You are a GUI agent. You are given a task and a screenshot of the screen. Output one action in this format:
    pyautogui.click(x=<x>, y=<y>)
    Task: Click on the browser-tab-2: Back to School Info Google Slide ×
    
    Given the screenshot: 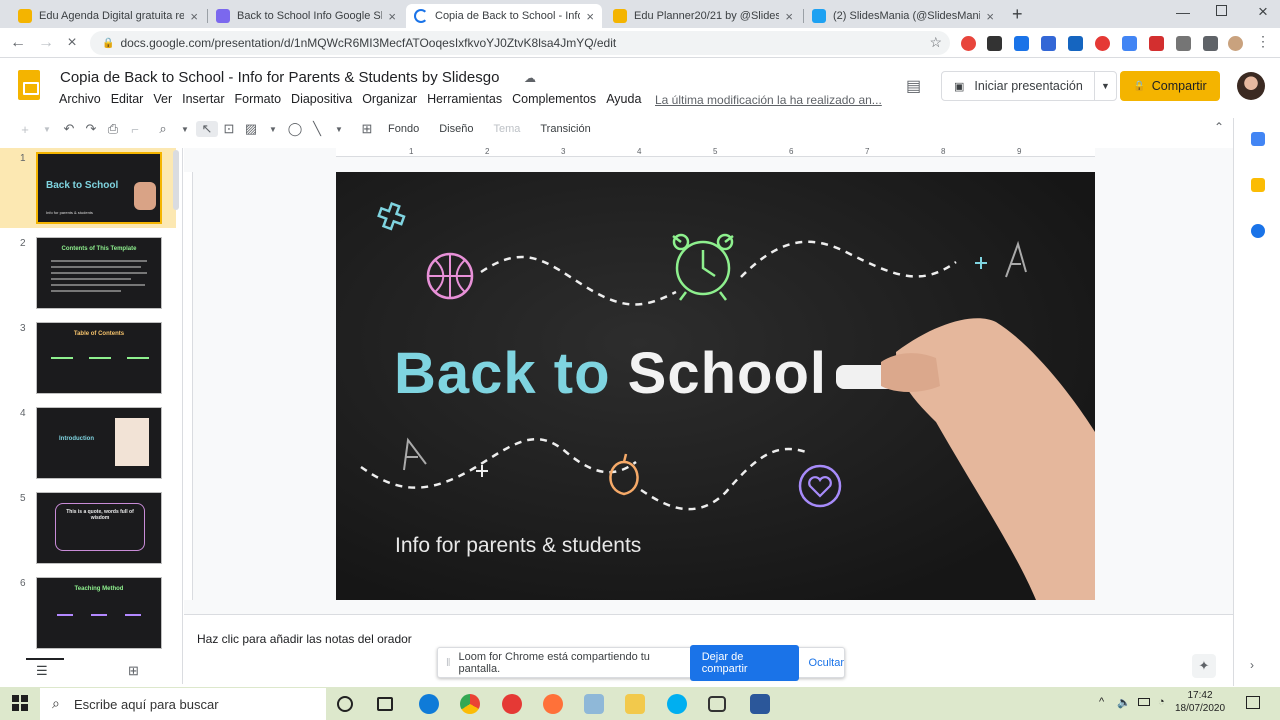 What is the action you would take?
    pyautogui.click(x=306, y=16)
    